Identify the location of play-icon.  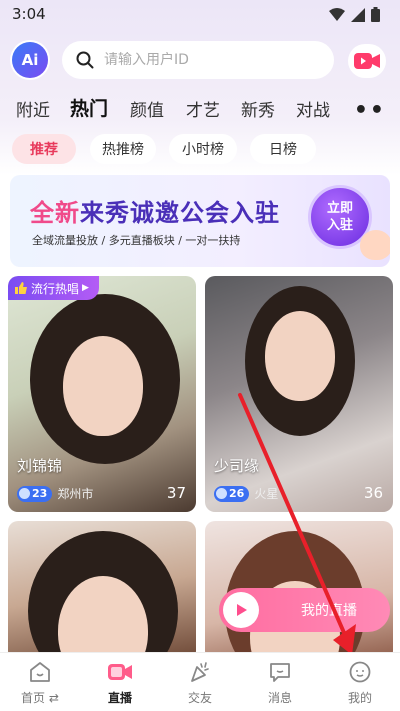
(241, 610).